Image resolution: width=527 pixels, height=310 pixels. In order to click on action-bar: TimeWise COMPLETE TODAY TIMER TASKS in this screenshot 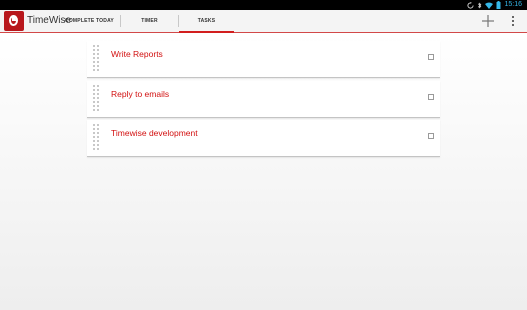, I will do `click(263, 21)`.